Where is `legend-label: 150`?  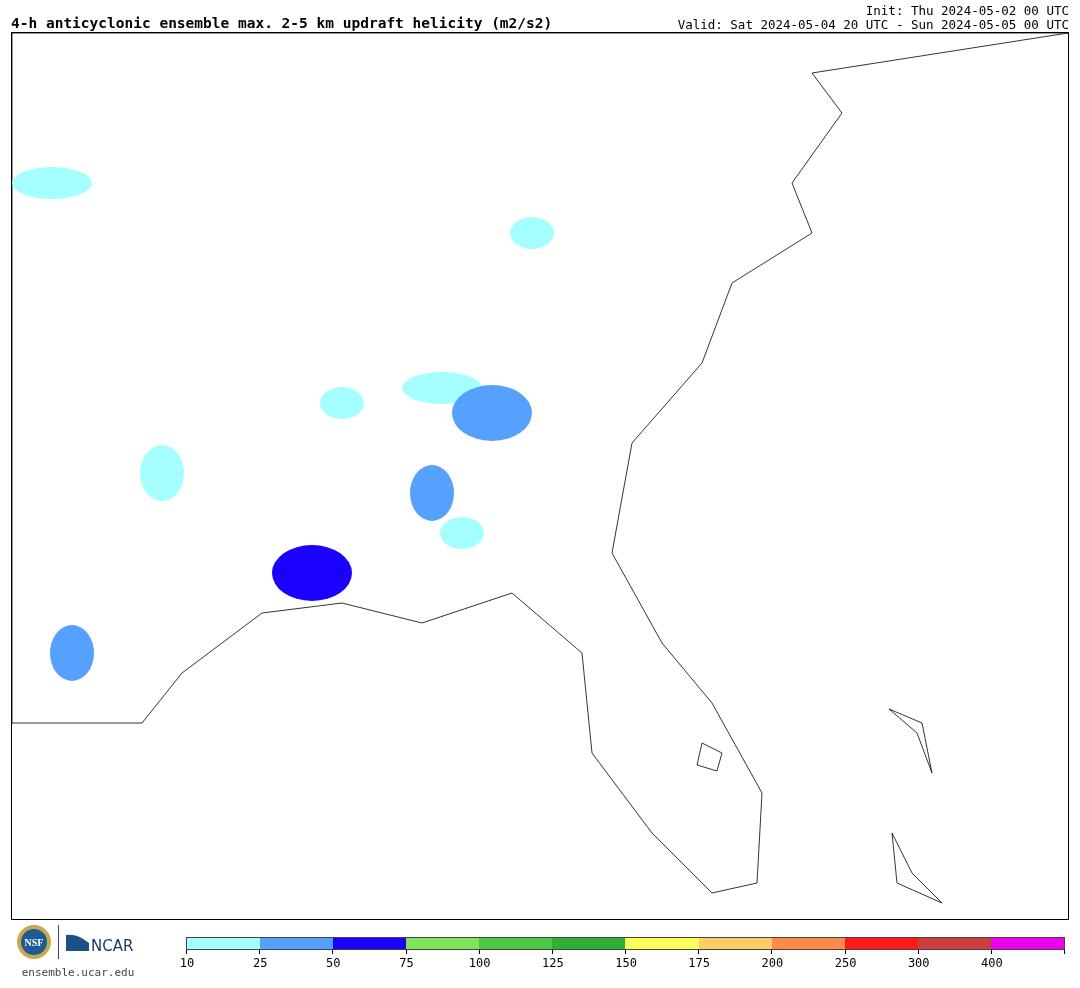 legend-label: 150 is located at coordinates (626, 963).